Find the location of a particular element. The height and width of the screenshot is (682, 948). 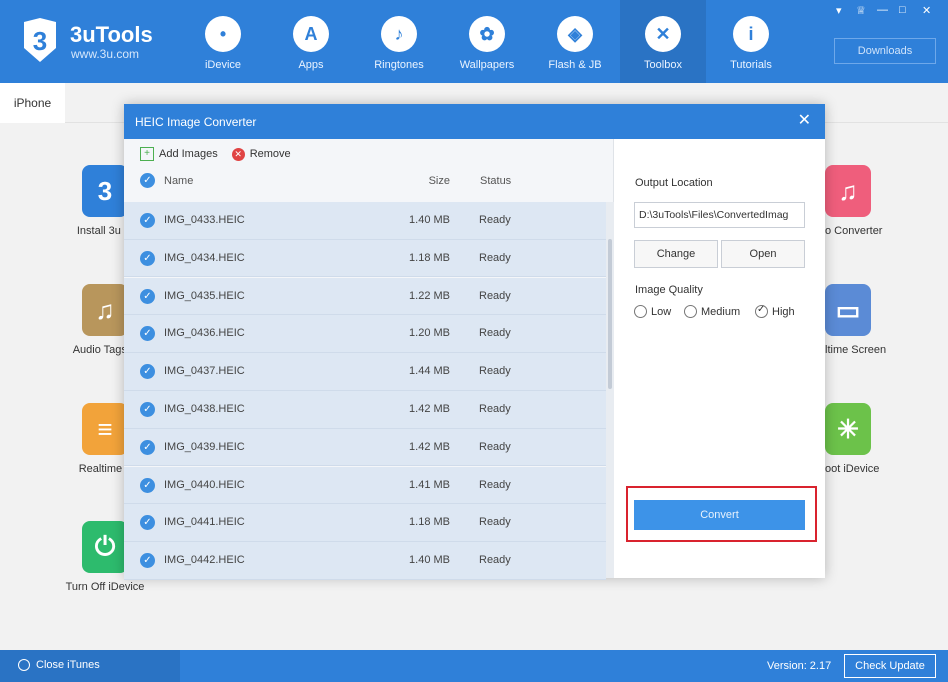

add-images-label: Add Images is located at coordinates (188, 154).